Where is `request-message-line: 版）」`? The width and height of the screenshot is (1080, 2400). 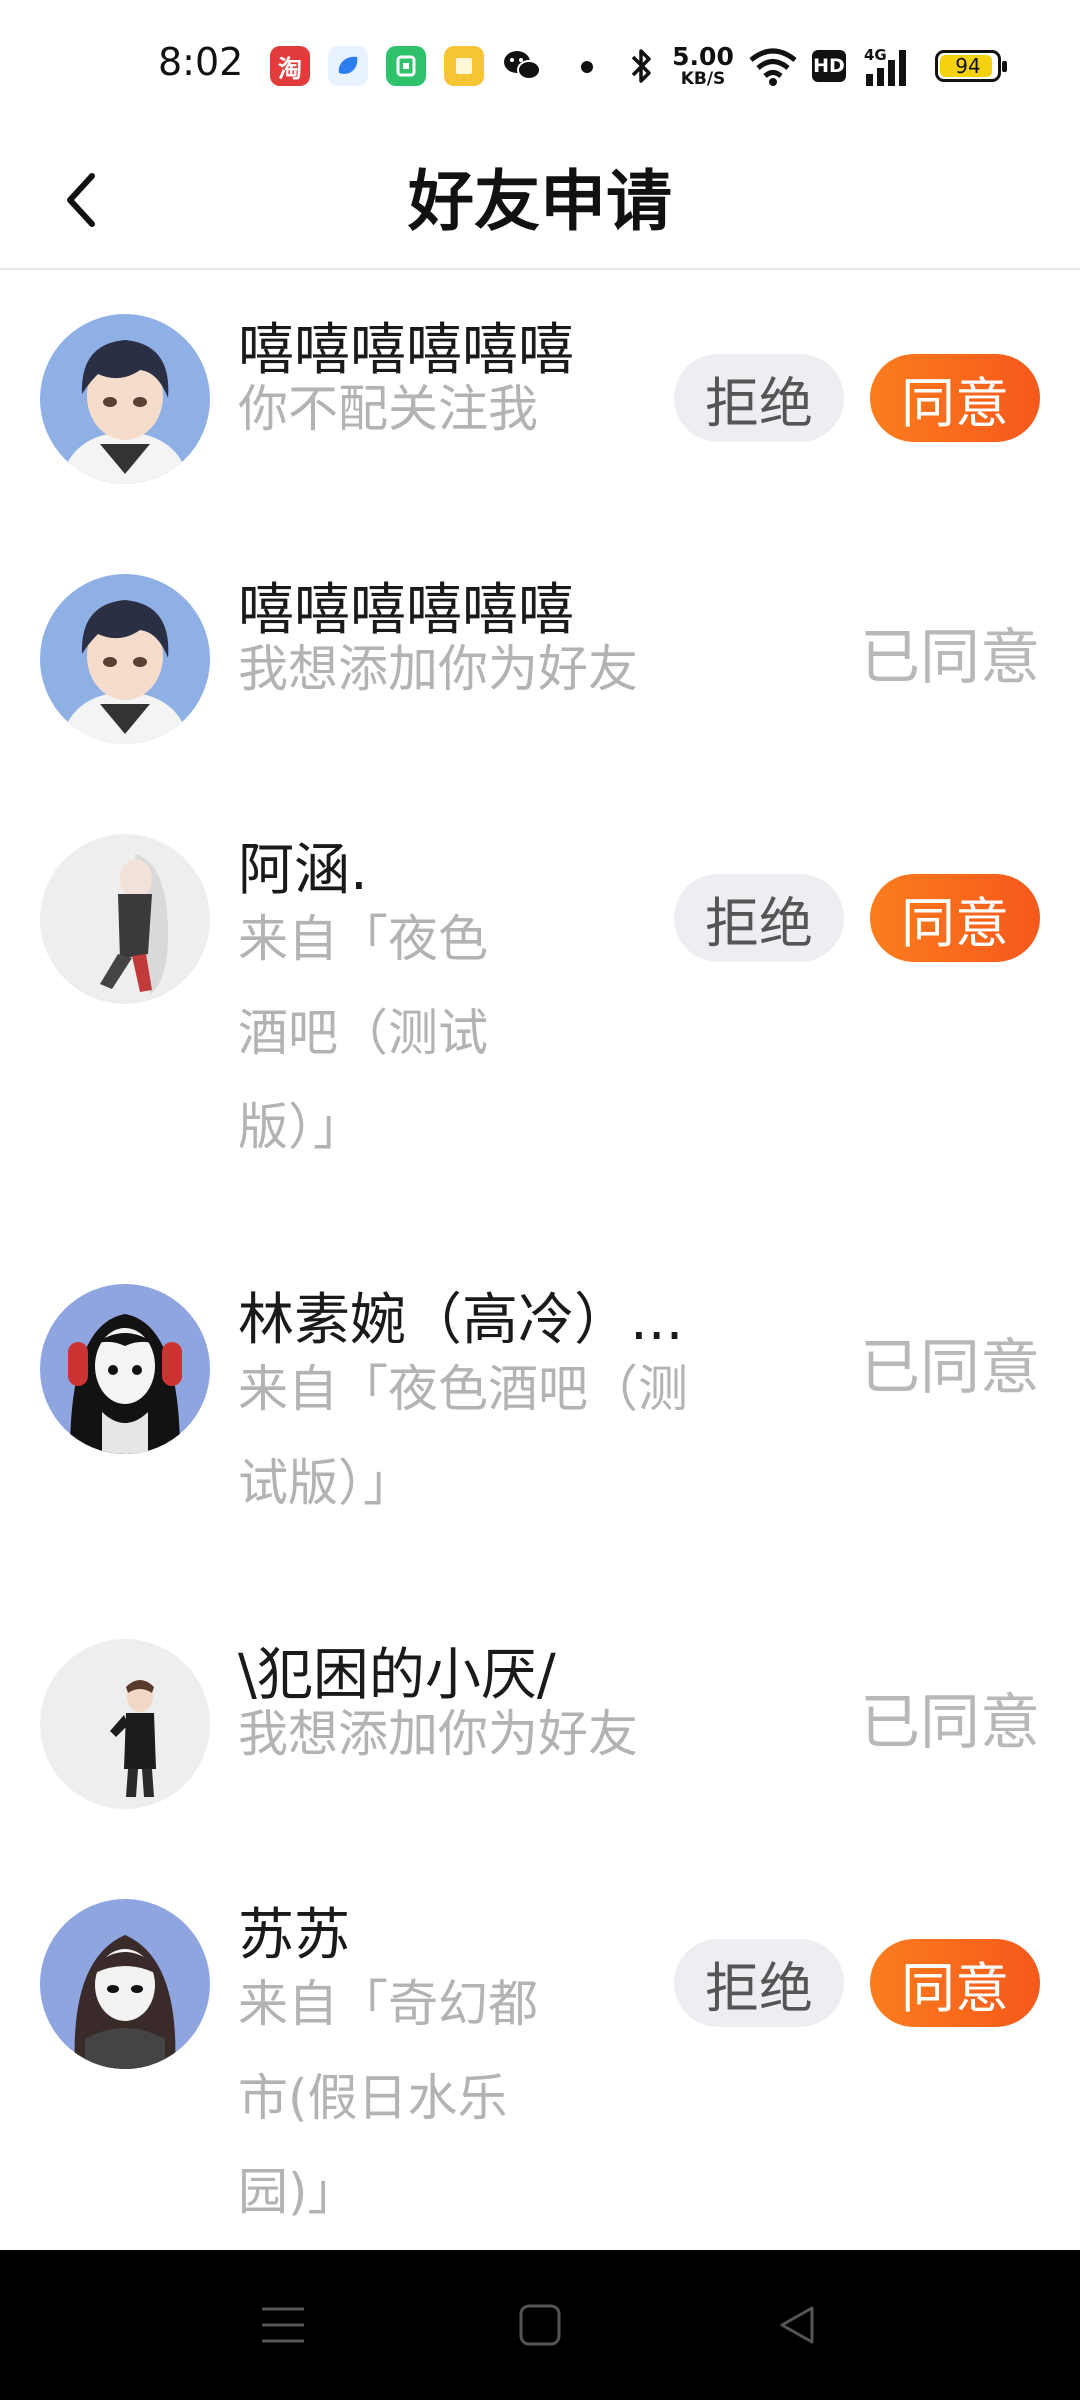
request-message-line: 版）」 is located at coordinates (300, 1127).